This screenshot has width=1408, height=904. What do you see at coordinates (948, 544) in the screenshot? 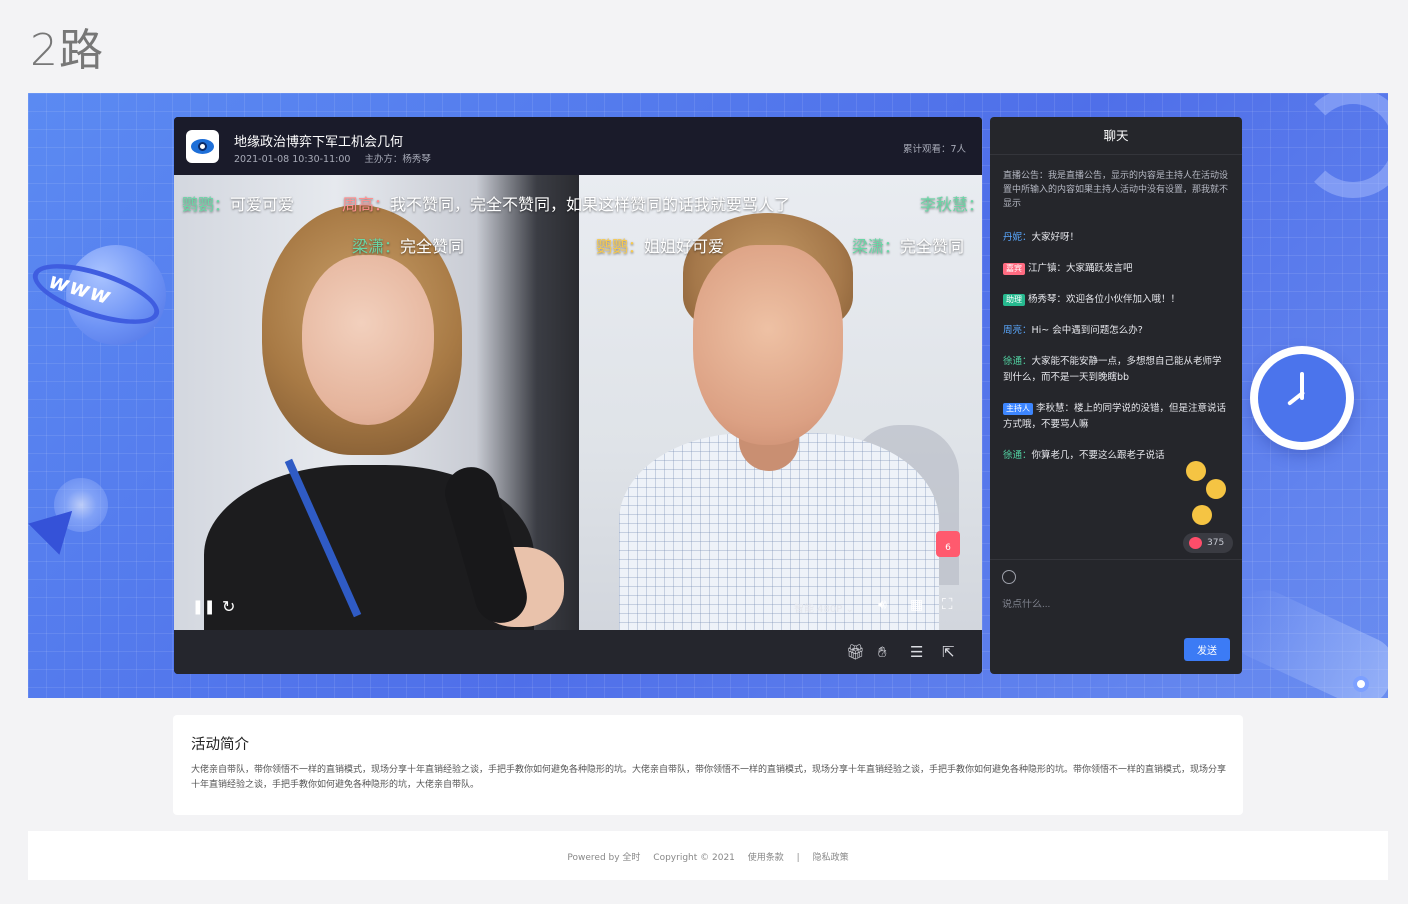
I see `live-gift-badge: 6` at bounding box center [948, 544].